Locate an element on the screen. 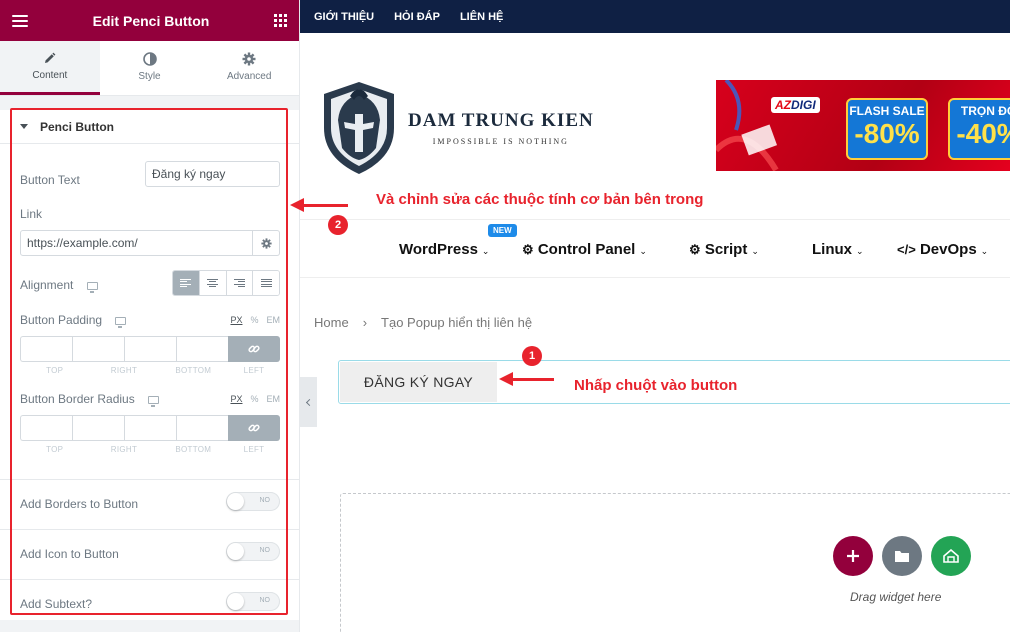 Image resolution: width=1010 pixels, height=632 pixels. gears-icon: ⚙ is located at coordinates (528, 249).